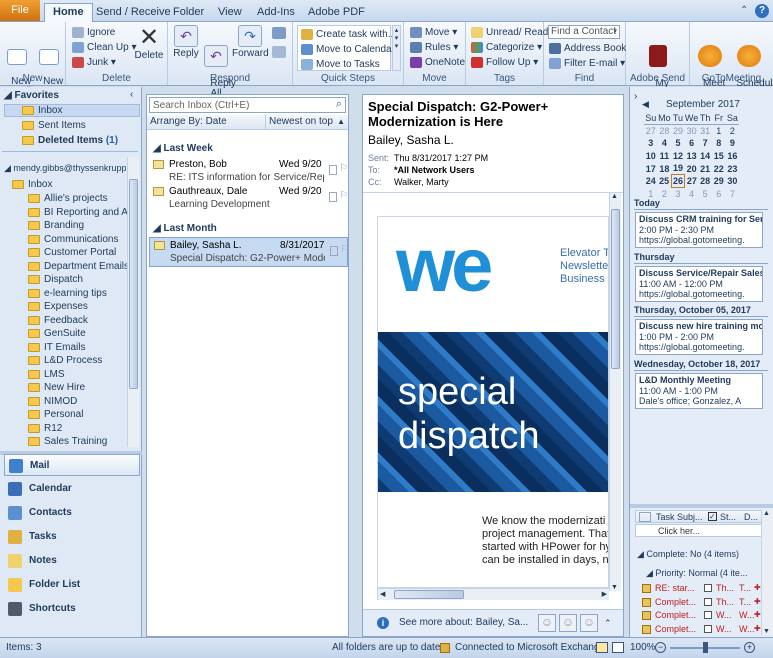 The height and width of the screenshot is (658, 773). I want to click on nav-button-calendar: Calendar, so click(72, 489).